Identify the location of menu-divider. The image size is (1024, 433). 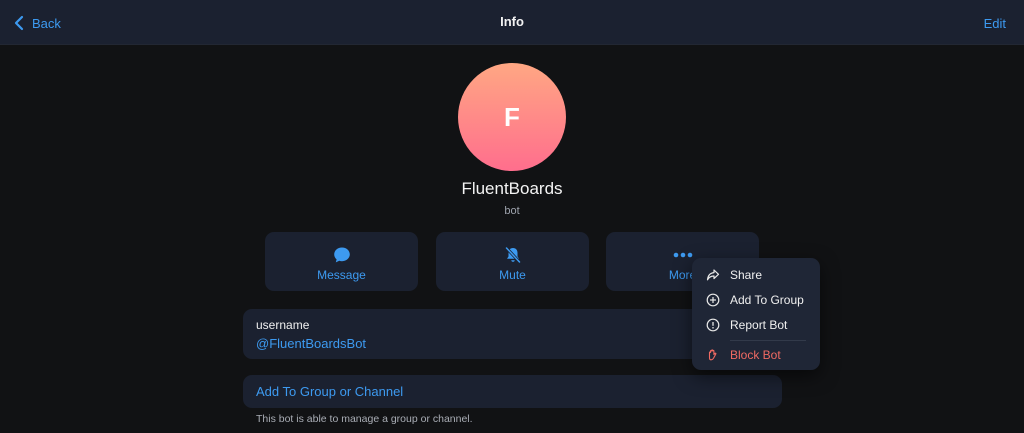
(768, 340).